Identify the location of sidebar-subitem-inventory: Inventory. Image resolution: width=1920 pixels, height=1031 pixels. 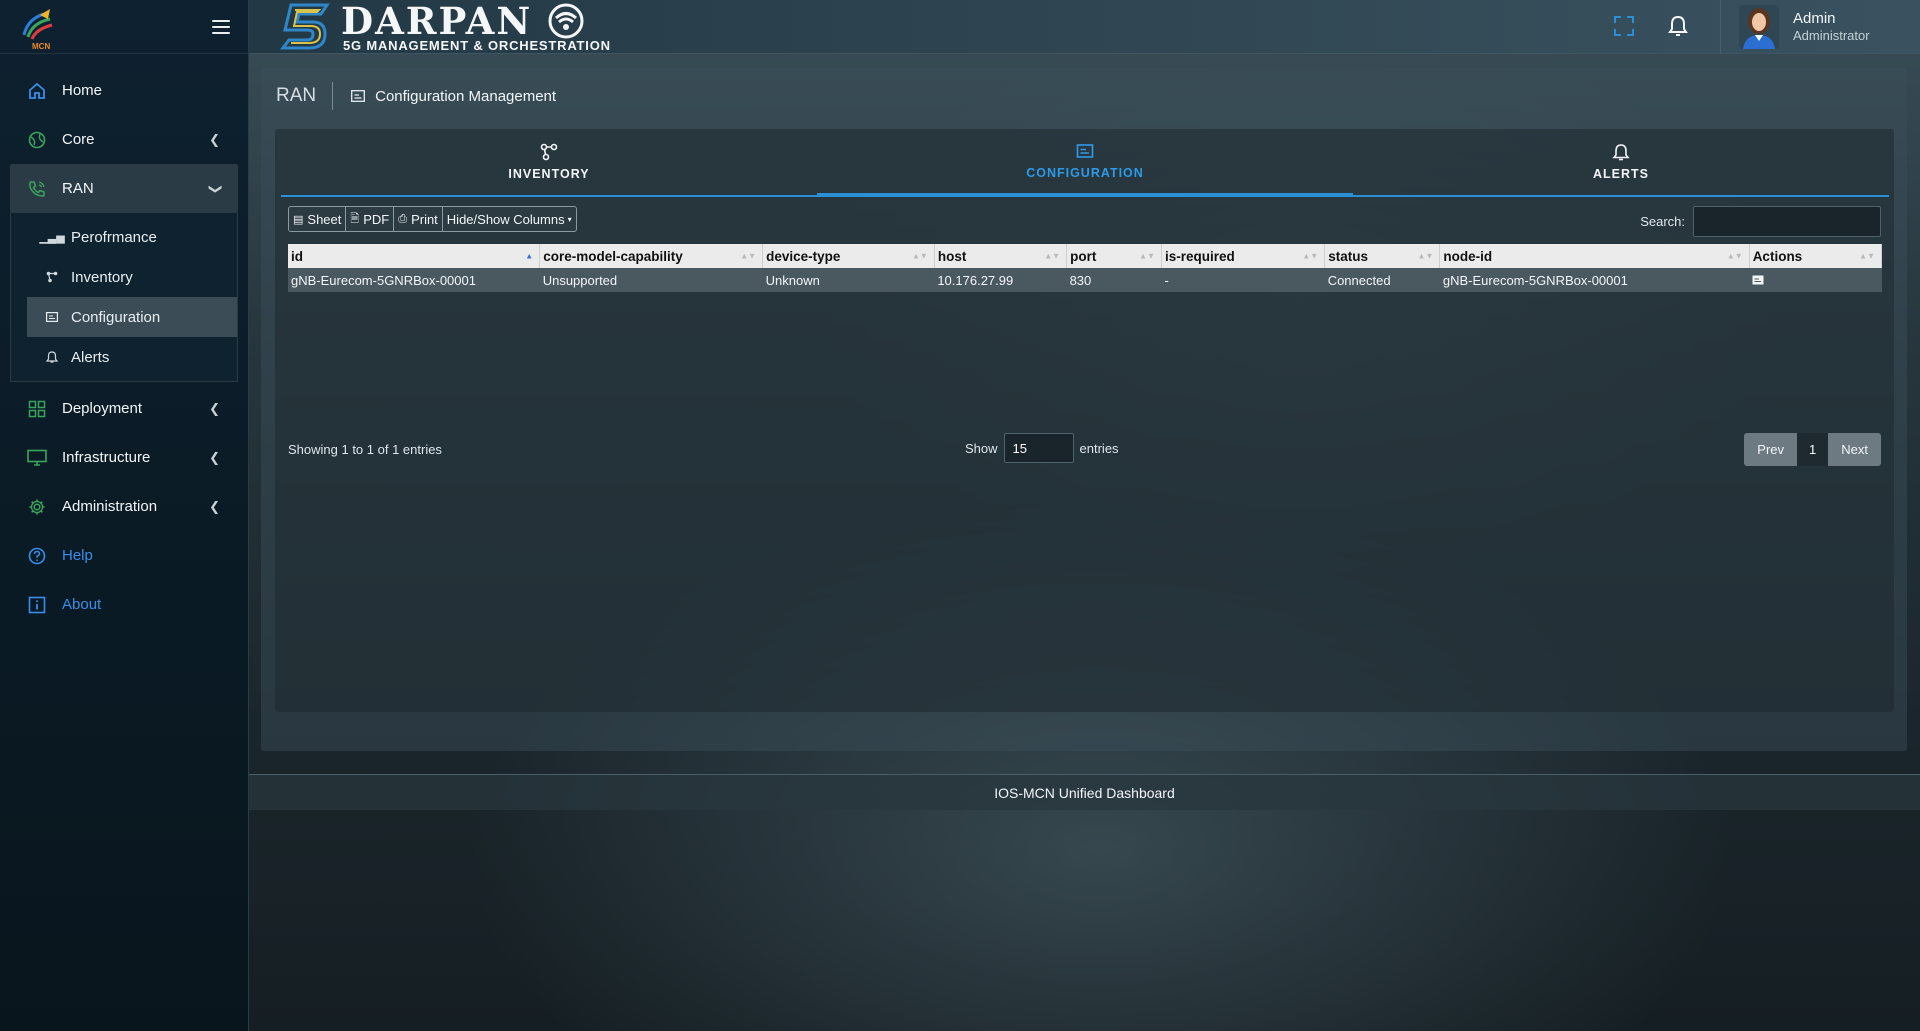
(132, 277).